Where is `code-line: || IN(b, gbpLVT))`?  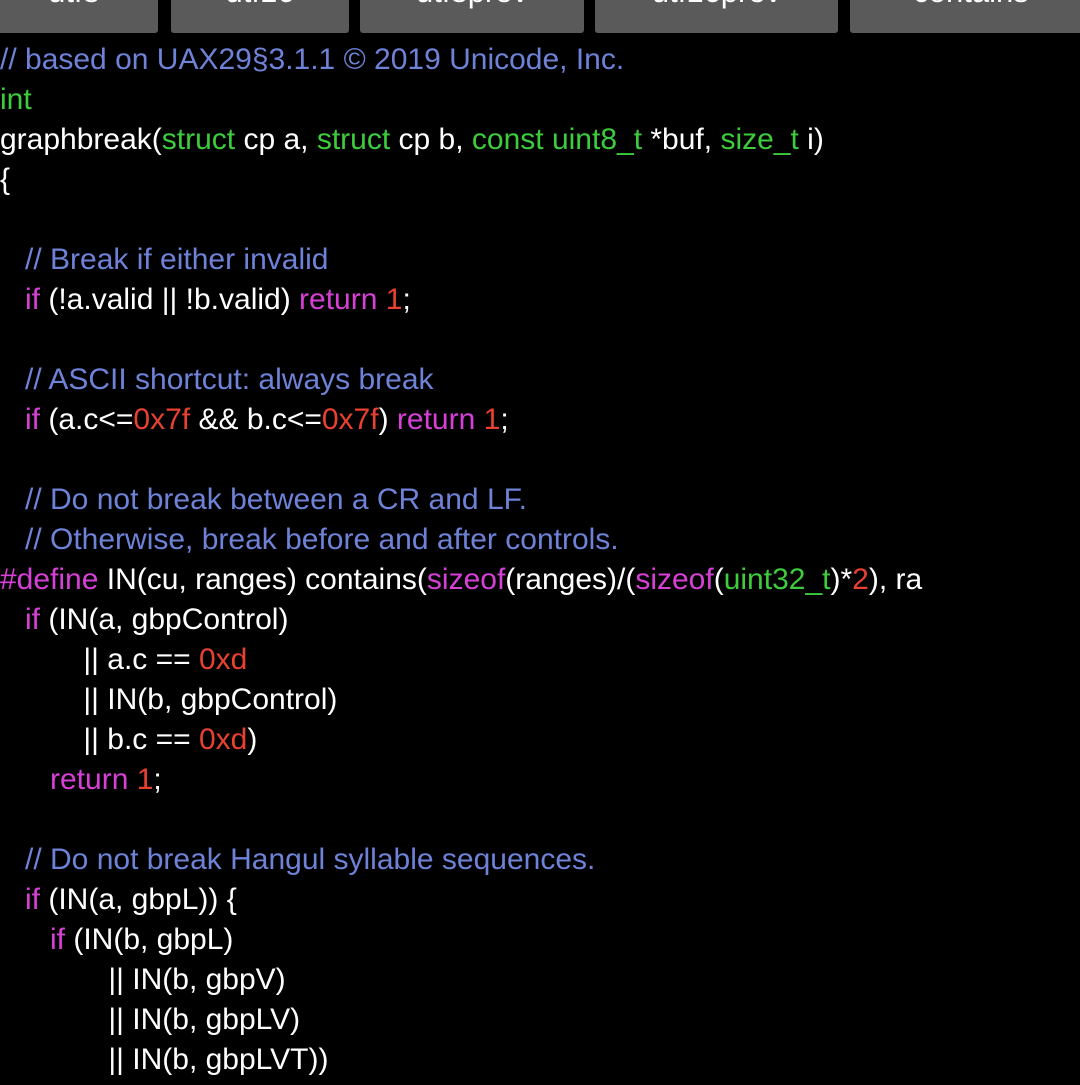
code-line: || IN(b, gbpLVT)) is located at coordinates (164, 1060).